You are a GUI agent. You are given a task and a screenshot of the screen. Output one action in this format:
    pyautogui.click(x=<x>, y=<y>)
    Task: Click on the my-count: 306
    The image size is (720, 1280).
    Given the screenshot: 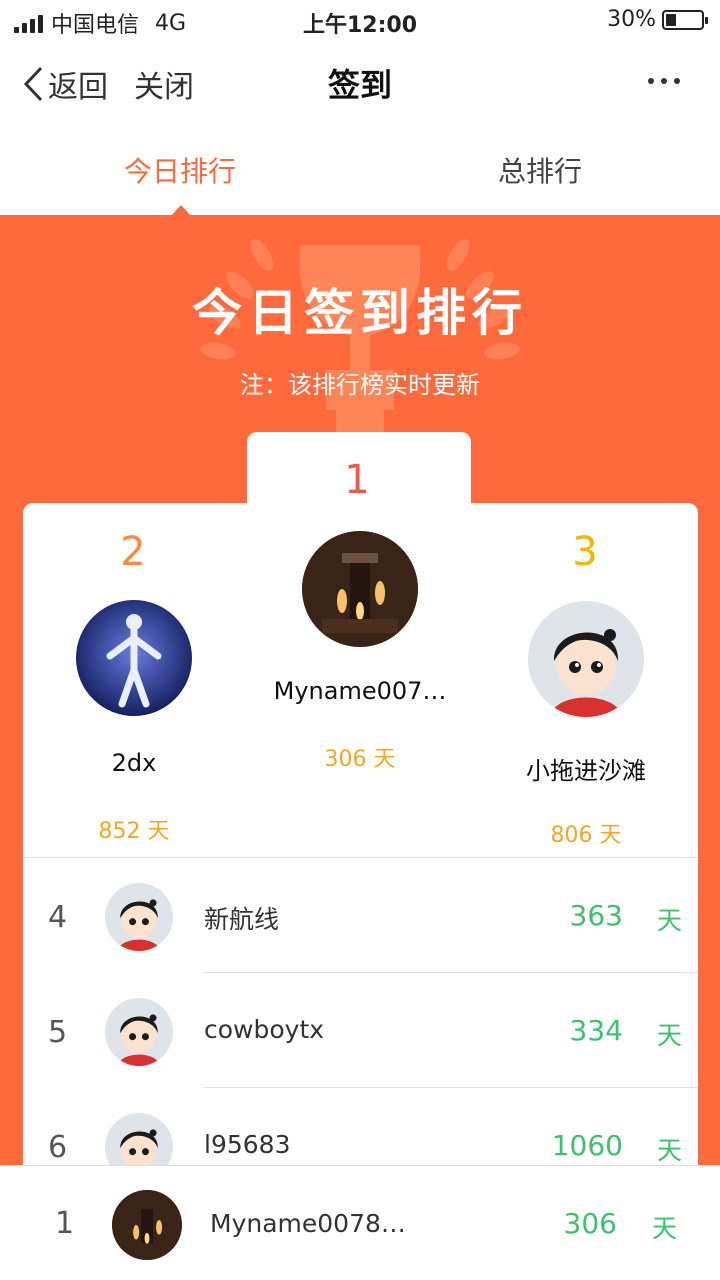 What is the action you would take?
    pyautogui.click(x=590, y=1223)
    